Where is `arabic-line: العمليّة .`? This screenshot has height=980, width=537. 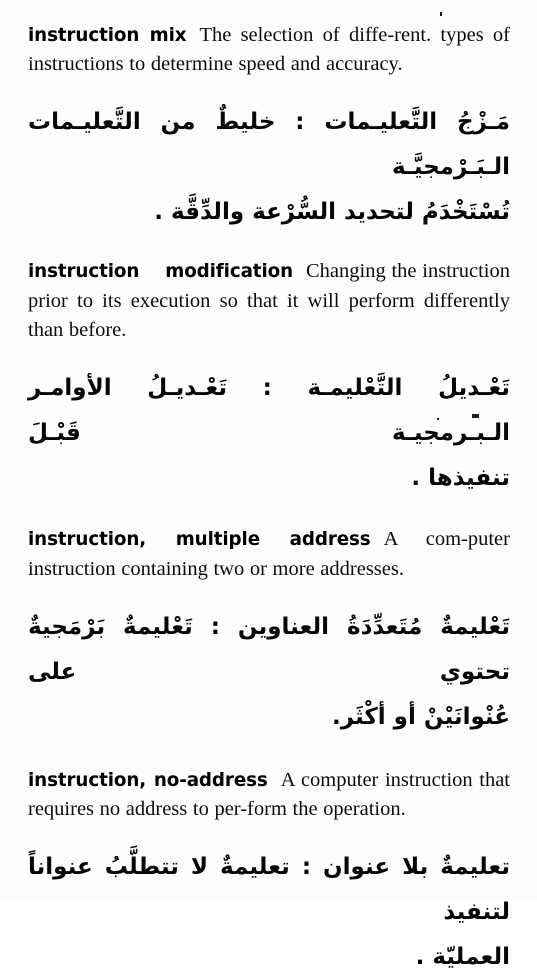 arabic-line: العمليّة . is located at coordinates (269, 957).